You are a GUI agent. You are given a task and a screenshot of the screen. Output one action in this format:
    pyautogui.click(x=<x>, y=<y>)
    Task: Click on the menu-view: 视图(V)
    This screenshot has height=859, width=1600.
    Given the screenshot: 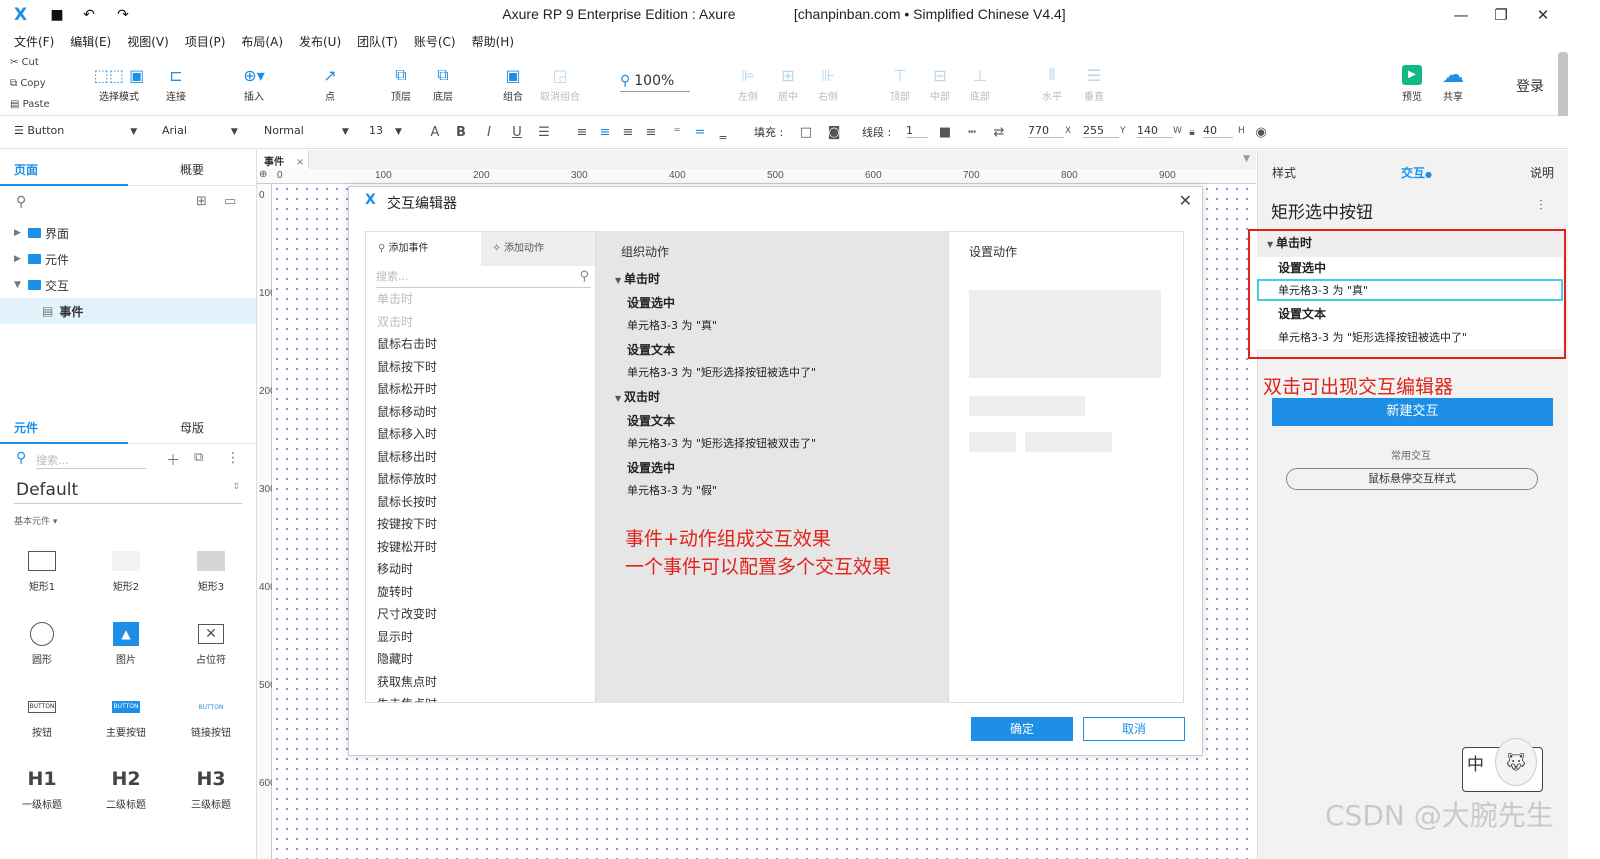 What is the action you would take?
    pyautogui.click(x=148, y=41)
    